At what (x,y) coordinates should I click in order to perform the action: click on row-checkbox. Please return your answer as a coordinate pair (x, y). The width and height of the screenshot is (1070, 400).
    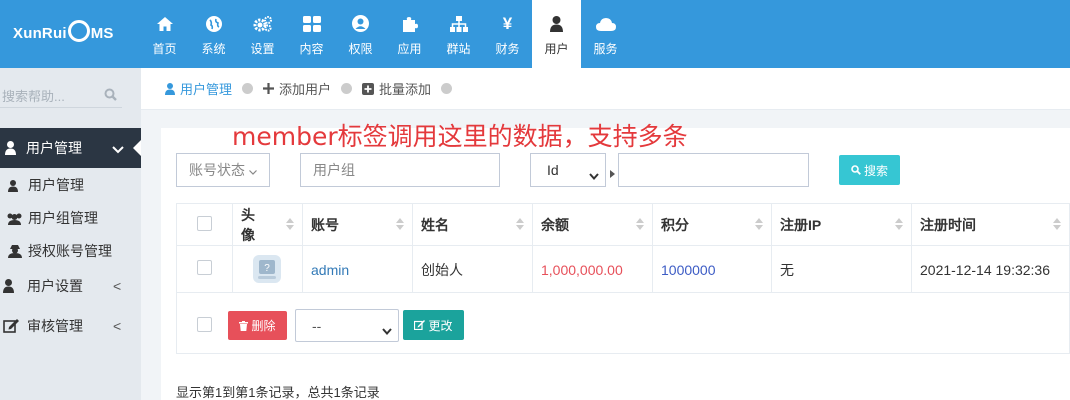
    Looking at the image, I should click on (204, 267).